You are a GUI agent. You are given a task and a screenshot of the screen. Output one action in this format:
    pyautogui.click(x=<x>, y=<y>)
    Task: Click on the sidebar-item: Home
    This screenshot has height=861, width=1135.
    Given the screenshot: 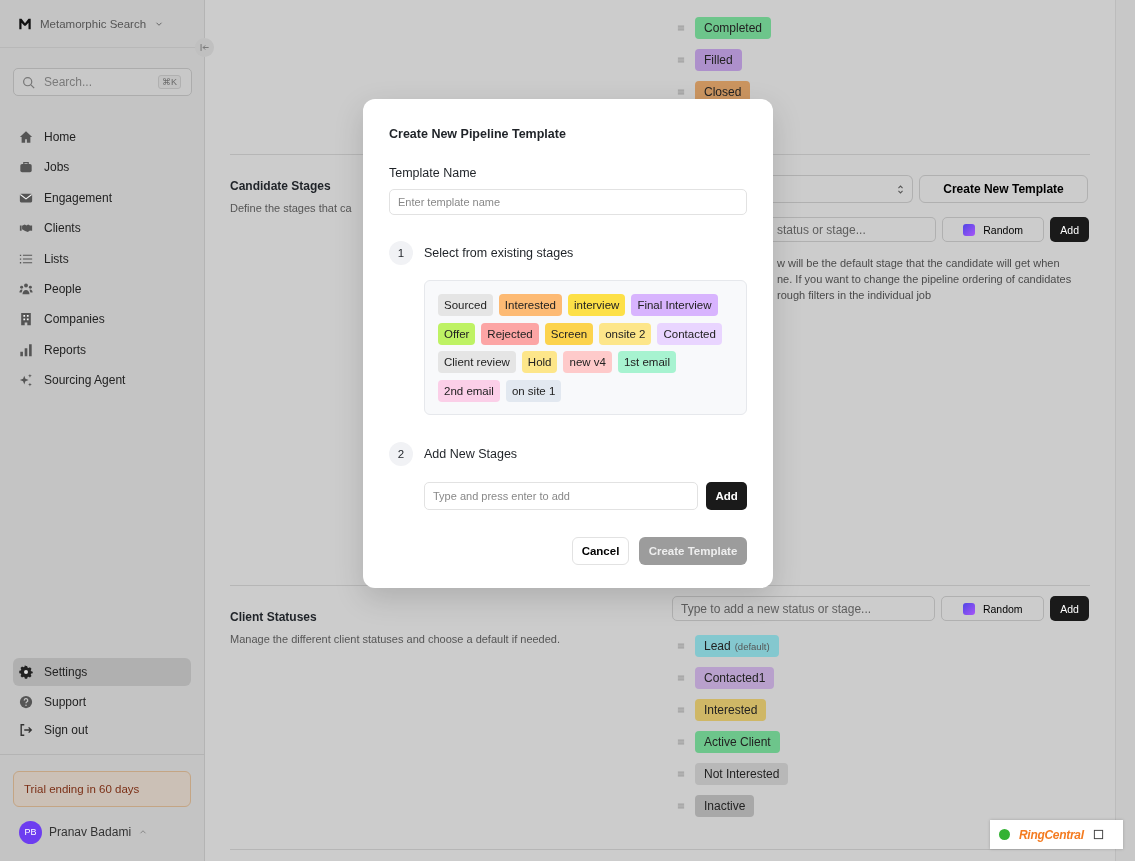 What is the action you would take?
    pyautogui.click(x=102, y=137)
    